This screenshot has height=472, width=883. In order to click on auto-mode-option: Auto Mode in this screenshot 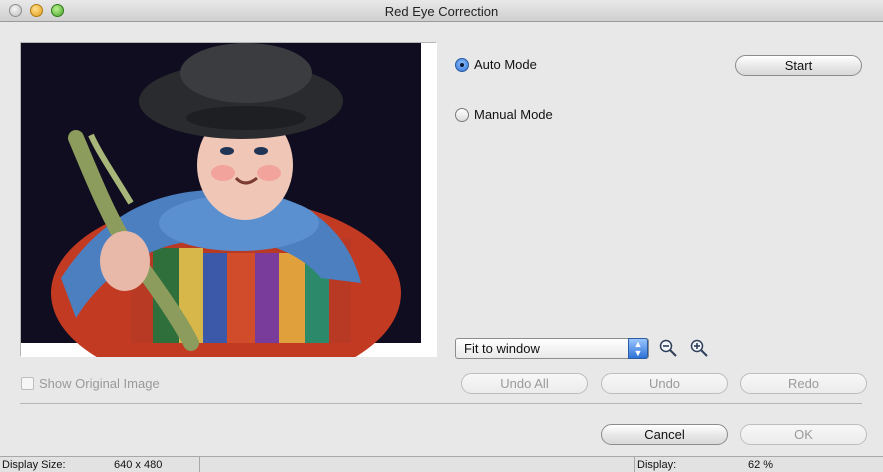, I will do `click(496, 64)`.